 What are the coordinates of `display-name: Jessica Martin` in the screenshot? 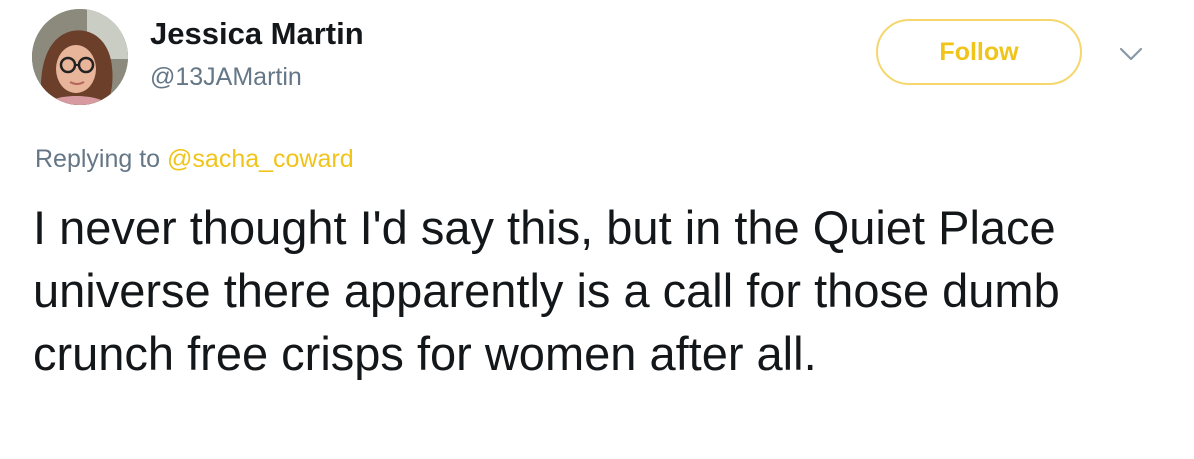 It's located at (257, 34).